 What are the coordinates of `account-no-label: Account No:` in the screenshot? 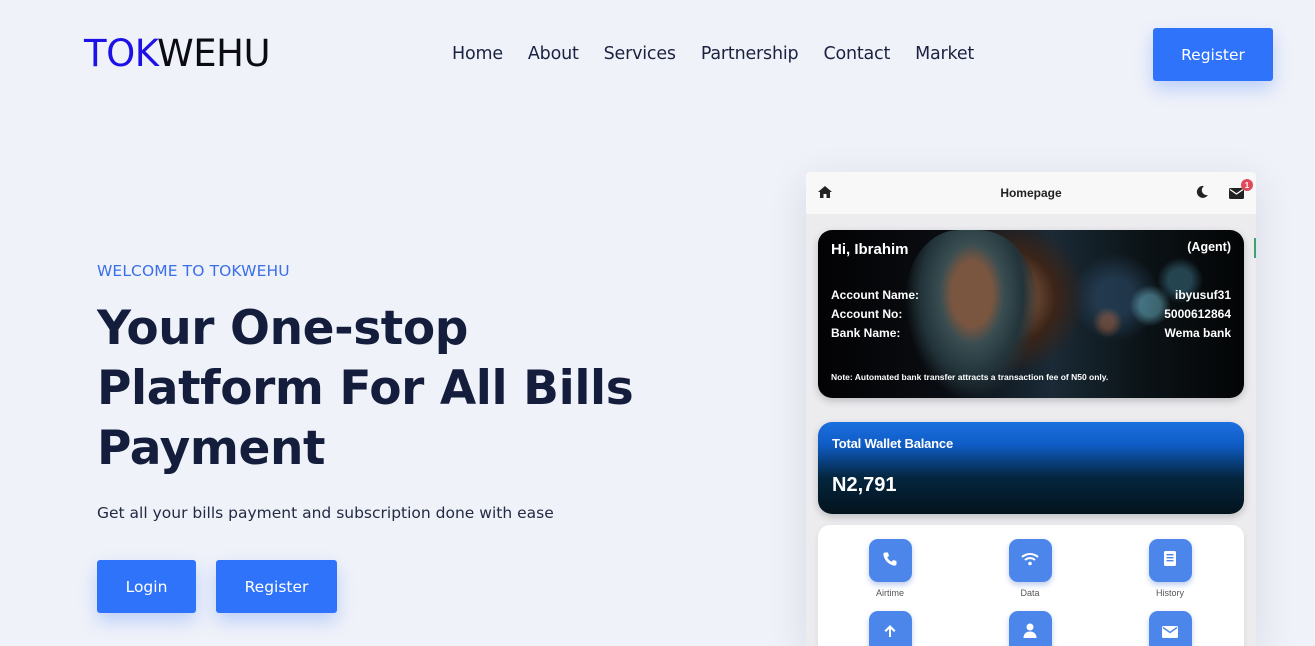 It's located at (867, 314).